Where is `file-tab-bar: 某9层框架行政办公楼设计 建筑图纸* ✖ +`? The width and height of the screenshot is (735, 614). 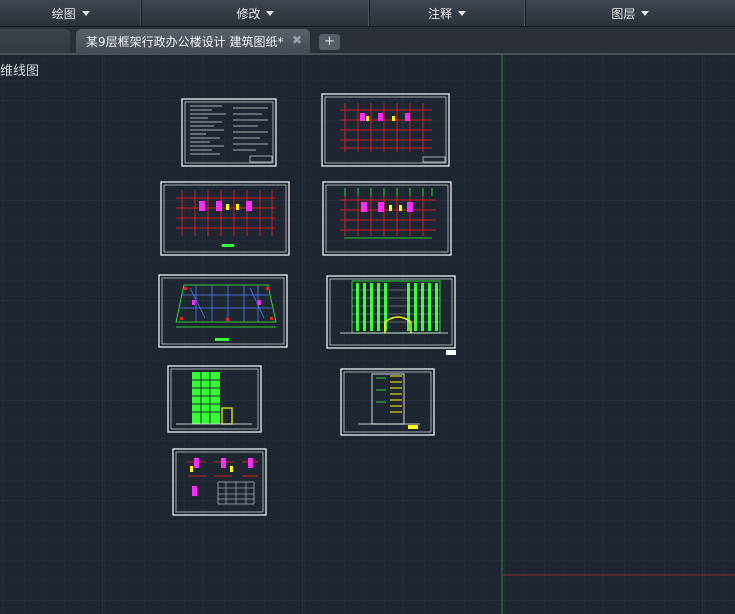 file-tab-bar: 某9层框架行政办公楼设计 建筑图纸* ✖ + is located at coordinates (367, 41).